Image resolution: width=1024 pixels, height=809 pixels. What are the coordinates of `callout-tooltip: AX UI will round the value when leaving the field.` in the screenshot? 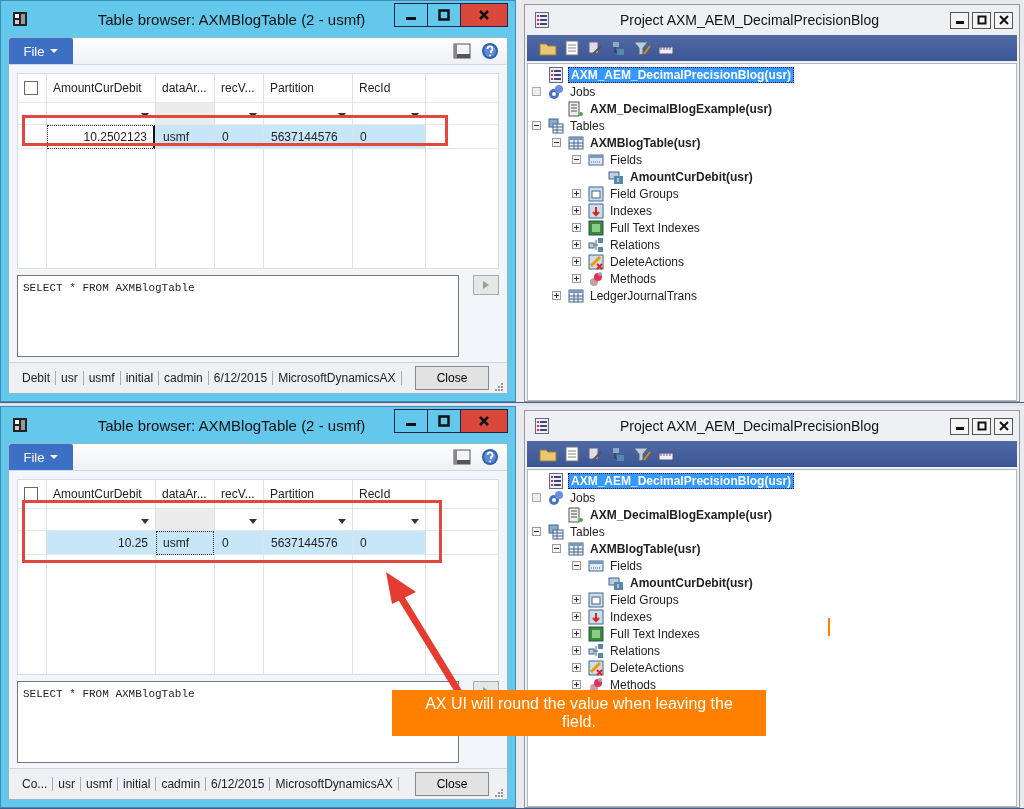 It's located at (579, 713).